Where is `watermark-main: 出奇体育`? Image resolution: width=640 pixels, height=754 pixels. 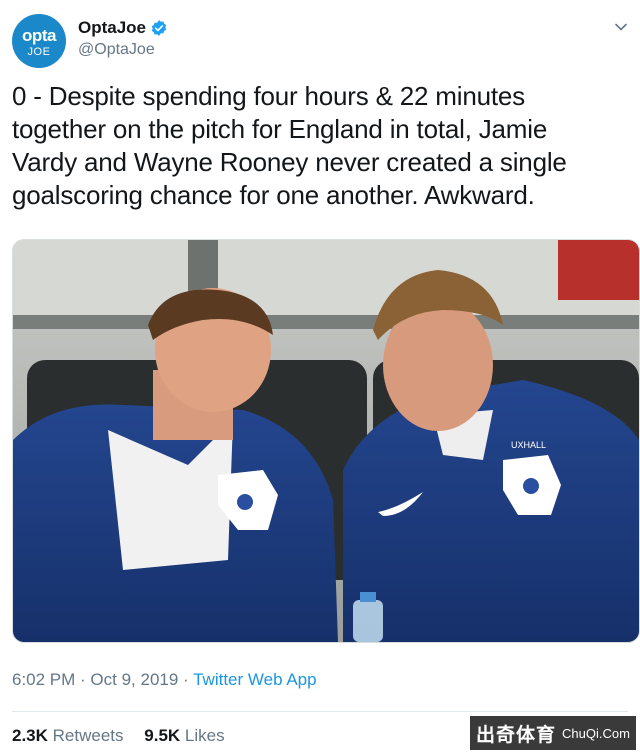
watermark-main: 出奇体育 is located at coordinates (516, 735).